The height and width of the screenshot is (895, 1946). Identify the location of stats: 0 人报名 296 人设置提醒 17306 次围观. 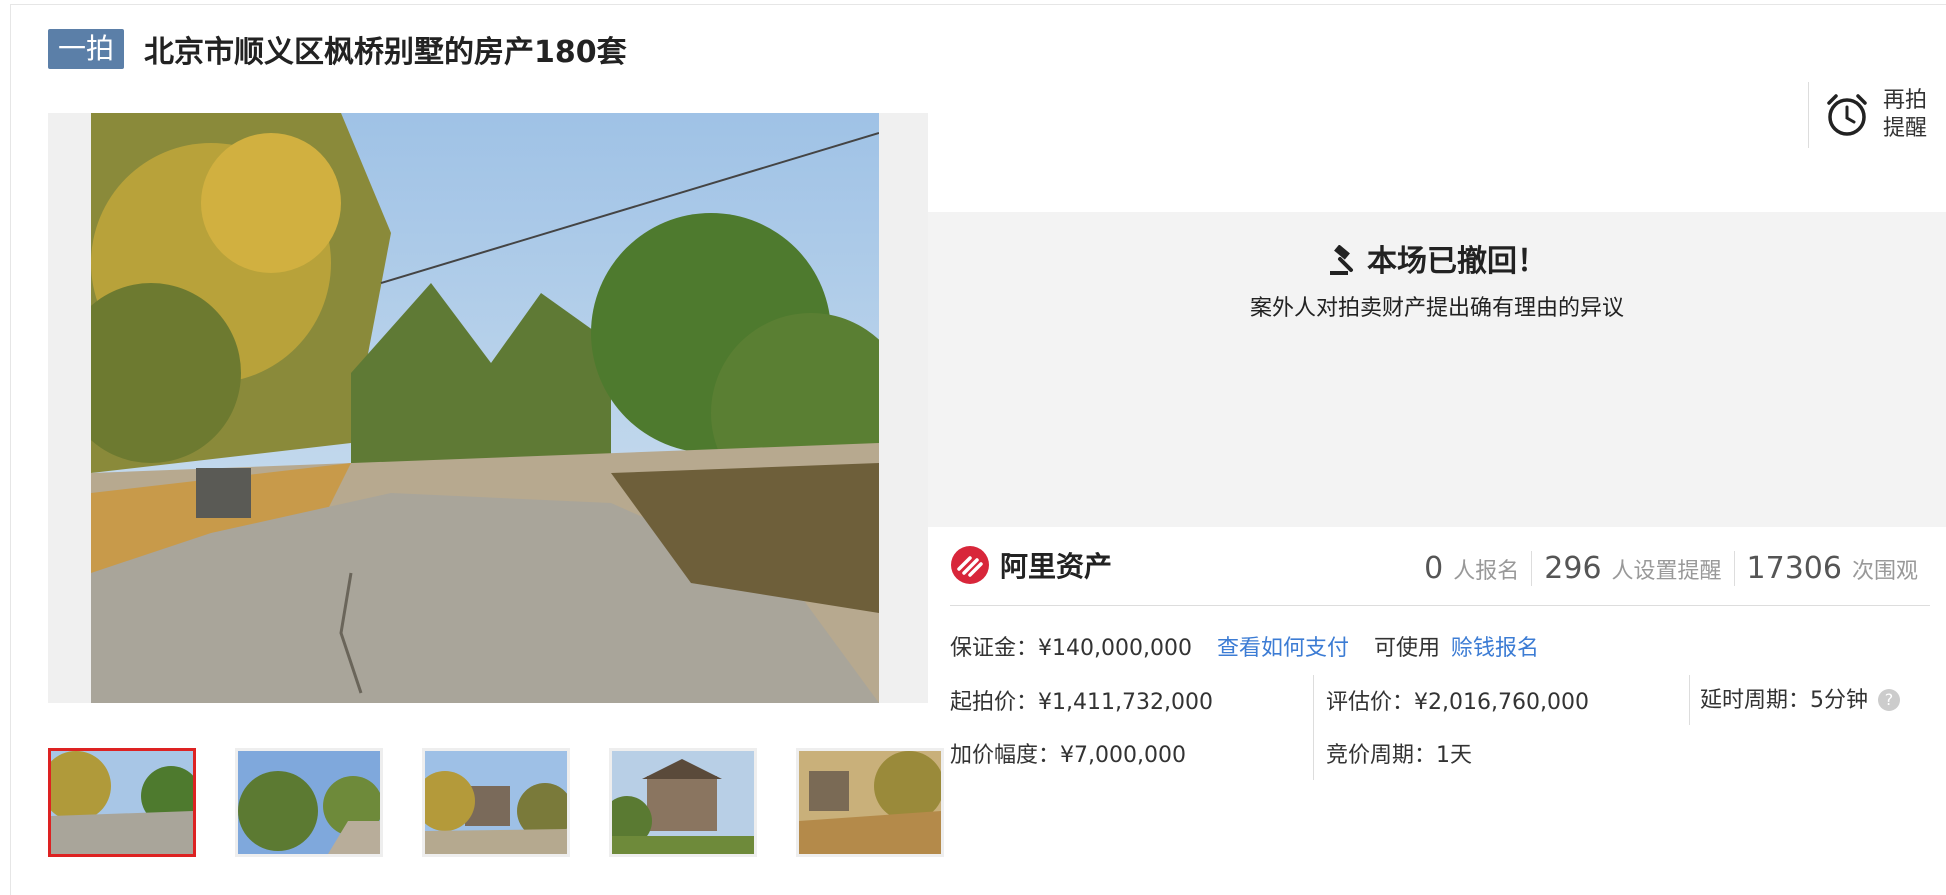
(1671, 568).